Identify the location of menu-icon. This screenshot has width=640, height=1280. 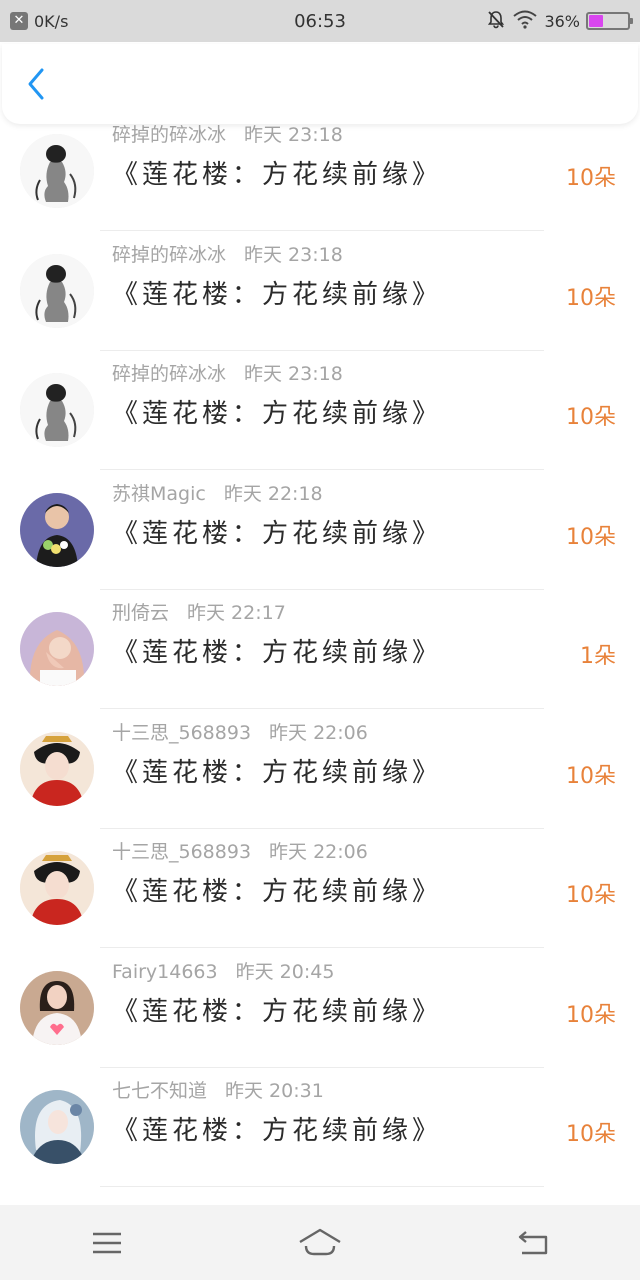
(106, 1242).